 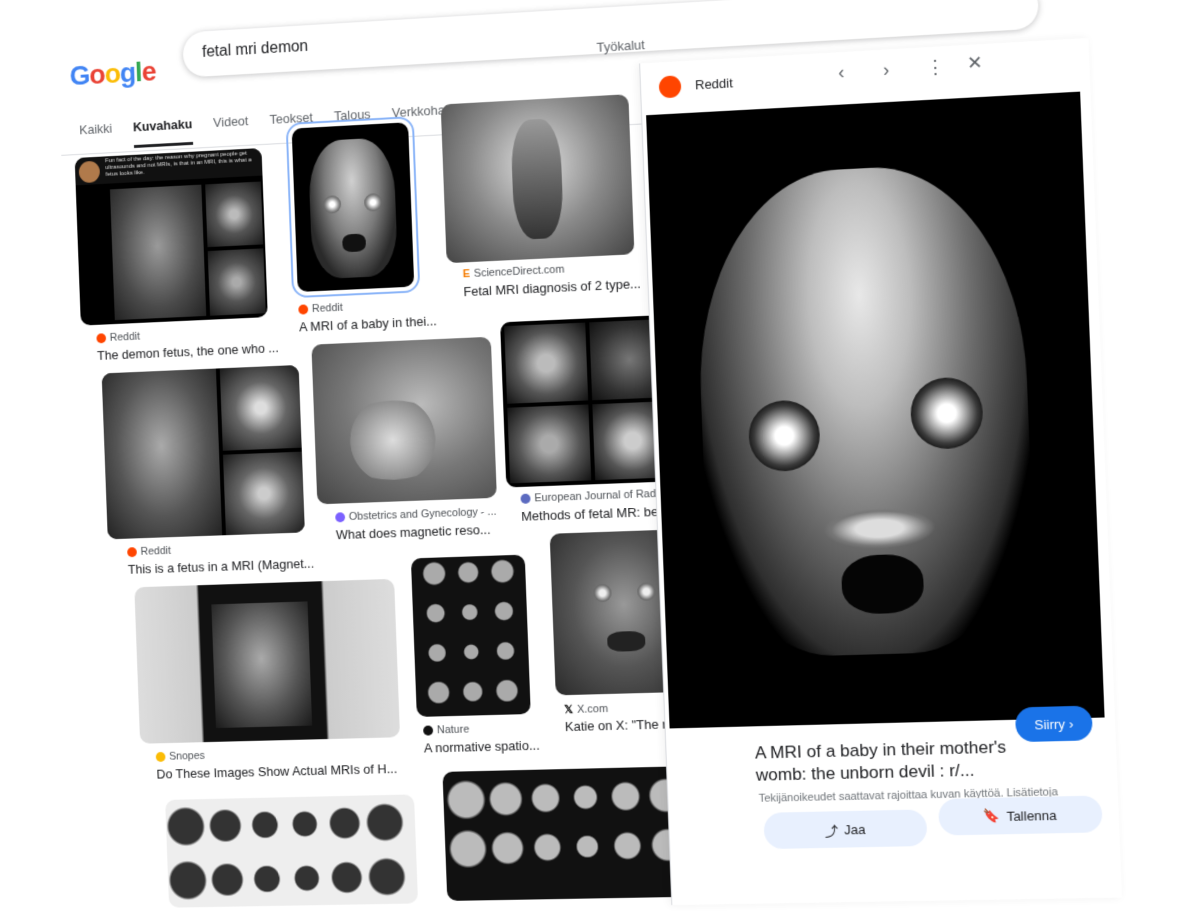 I want to click on chevron-left-icon: ‹, so click(x=841, y=73).